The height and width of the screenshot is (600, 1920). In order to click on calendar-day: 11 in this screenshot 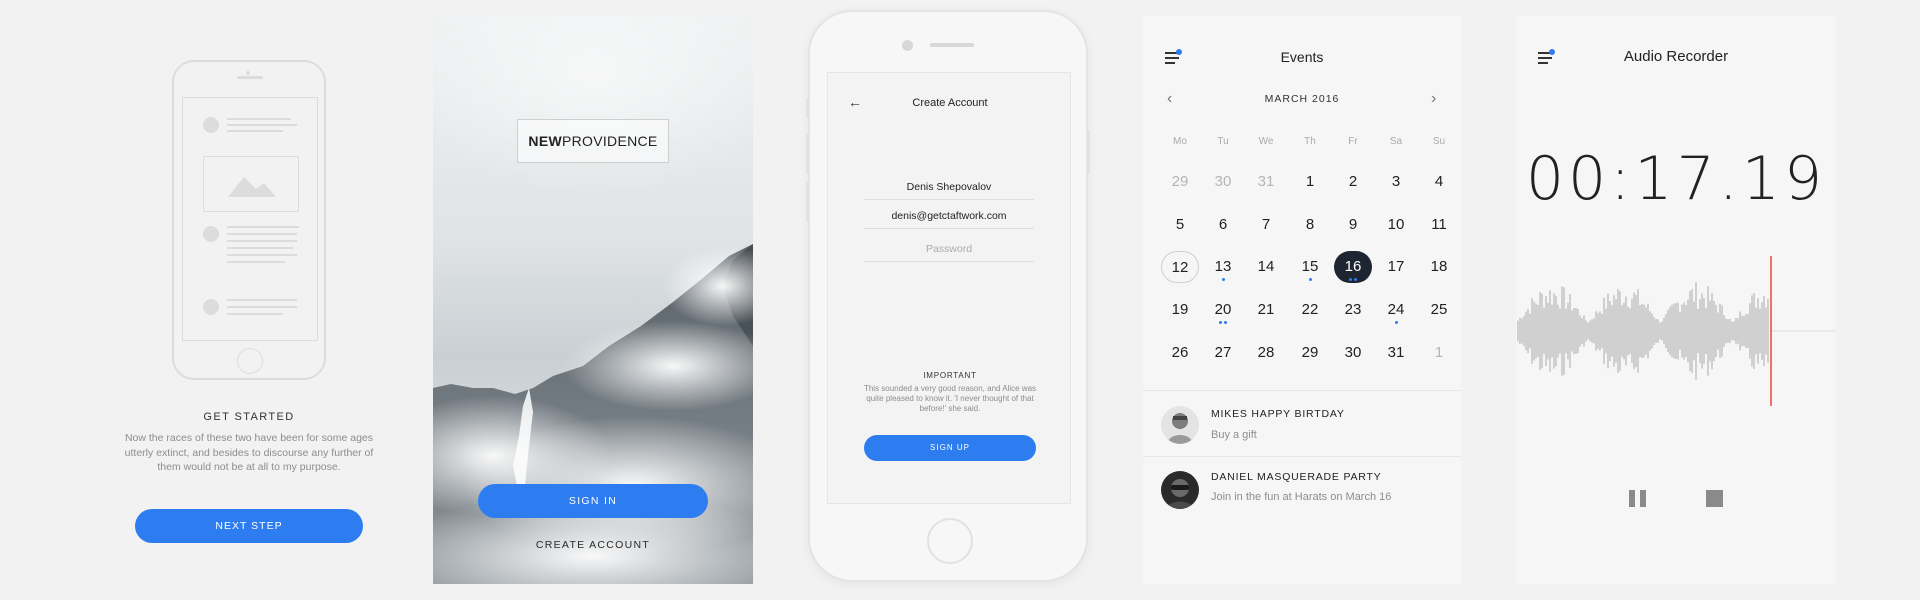, I will do `click(1439, 225)`.